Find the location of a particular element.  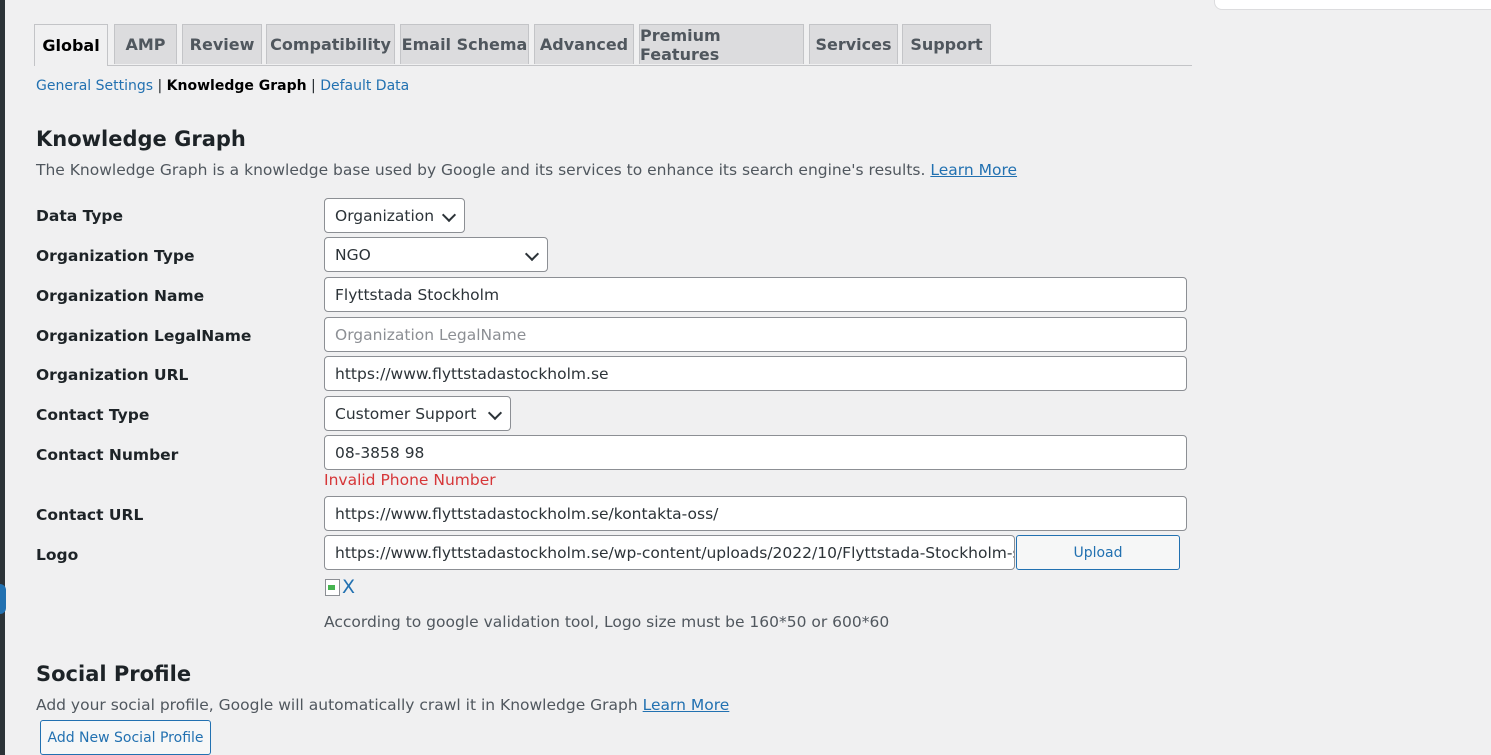

logo-preview: X is located at coordinates (340, 587).